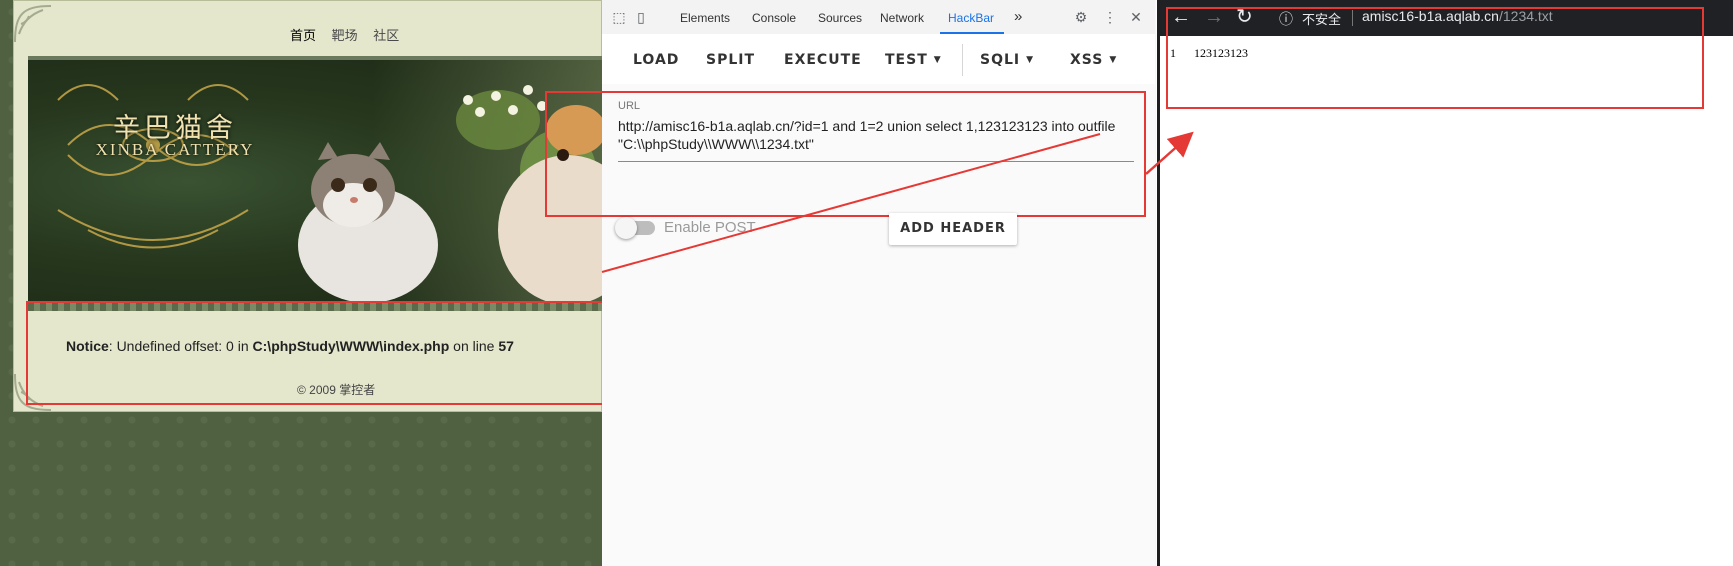  What do you see at coordinates (33, 24) in the screenshot?
I see `ornament-icon` at bounding box center [33, 24].